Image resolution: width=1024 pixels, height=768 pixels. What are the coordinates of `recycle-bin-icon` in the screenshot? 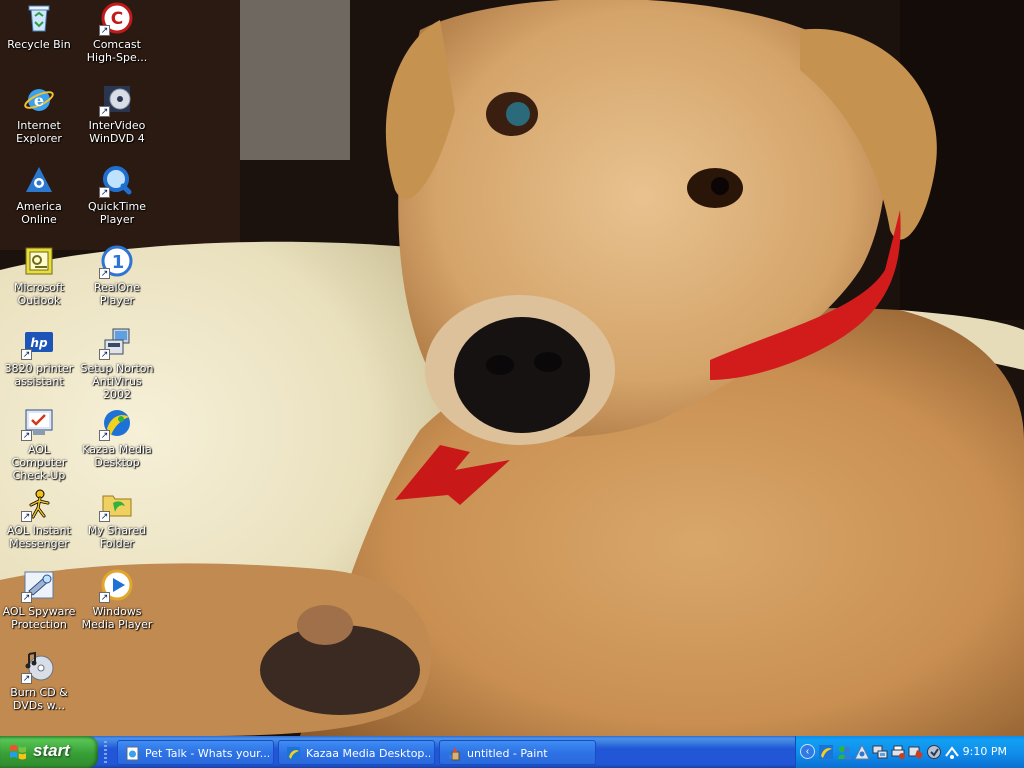 It's located at (39, 18).